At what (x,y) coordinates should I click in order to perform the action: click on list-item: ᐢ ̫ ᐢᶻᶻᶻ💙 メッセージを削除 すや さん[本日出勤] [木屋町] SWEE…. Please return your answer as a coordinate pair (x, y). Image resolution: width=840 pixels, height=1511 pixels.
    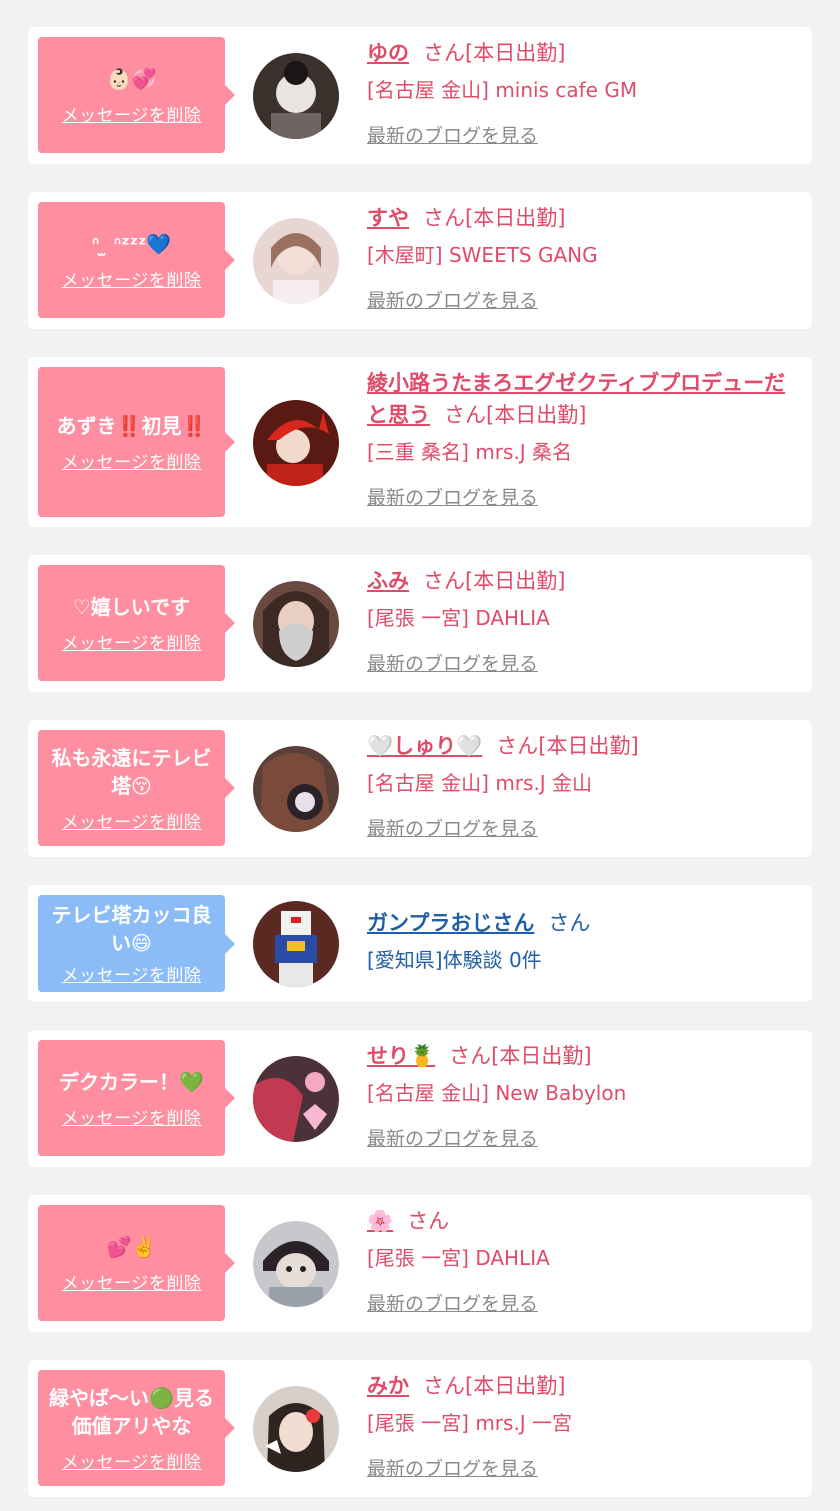
    Looking at the image, I should click on (420, 260).